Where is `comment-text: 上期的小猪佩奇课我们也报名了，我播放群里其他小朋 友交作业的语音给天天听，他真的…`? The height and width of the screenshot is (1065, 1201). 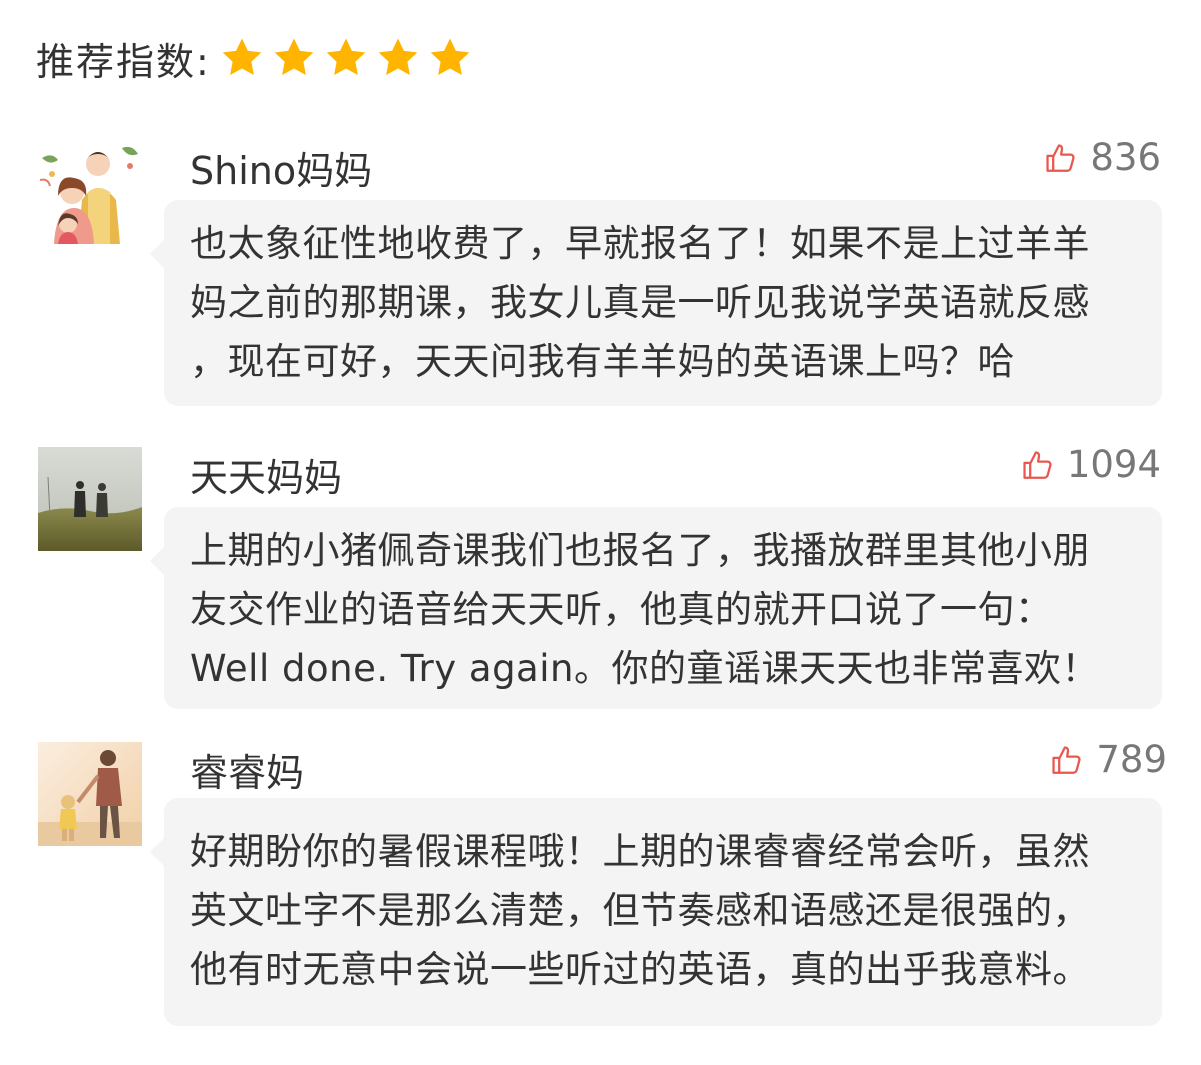
comment-text: 上期的小猪佩奇课我们也报名了，我播放群里其他小朋 友交作业的语音给天天听，他真的… is located at coordinates (644, 609).